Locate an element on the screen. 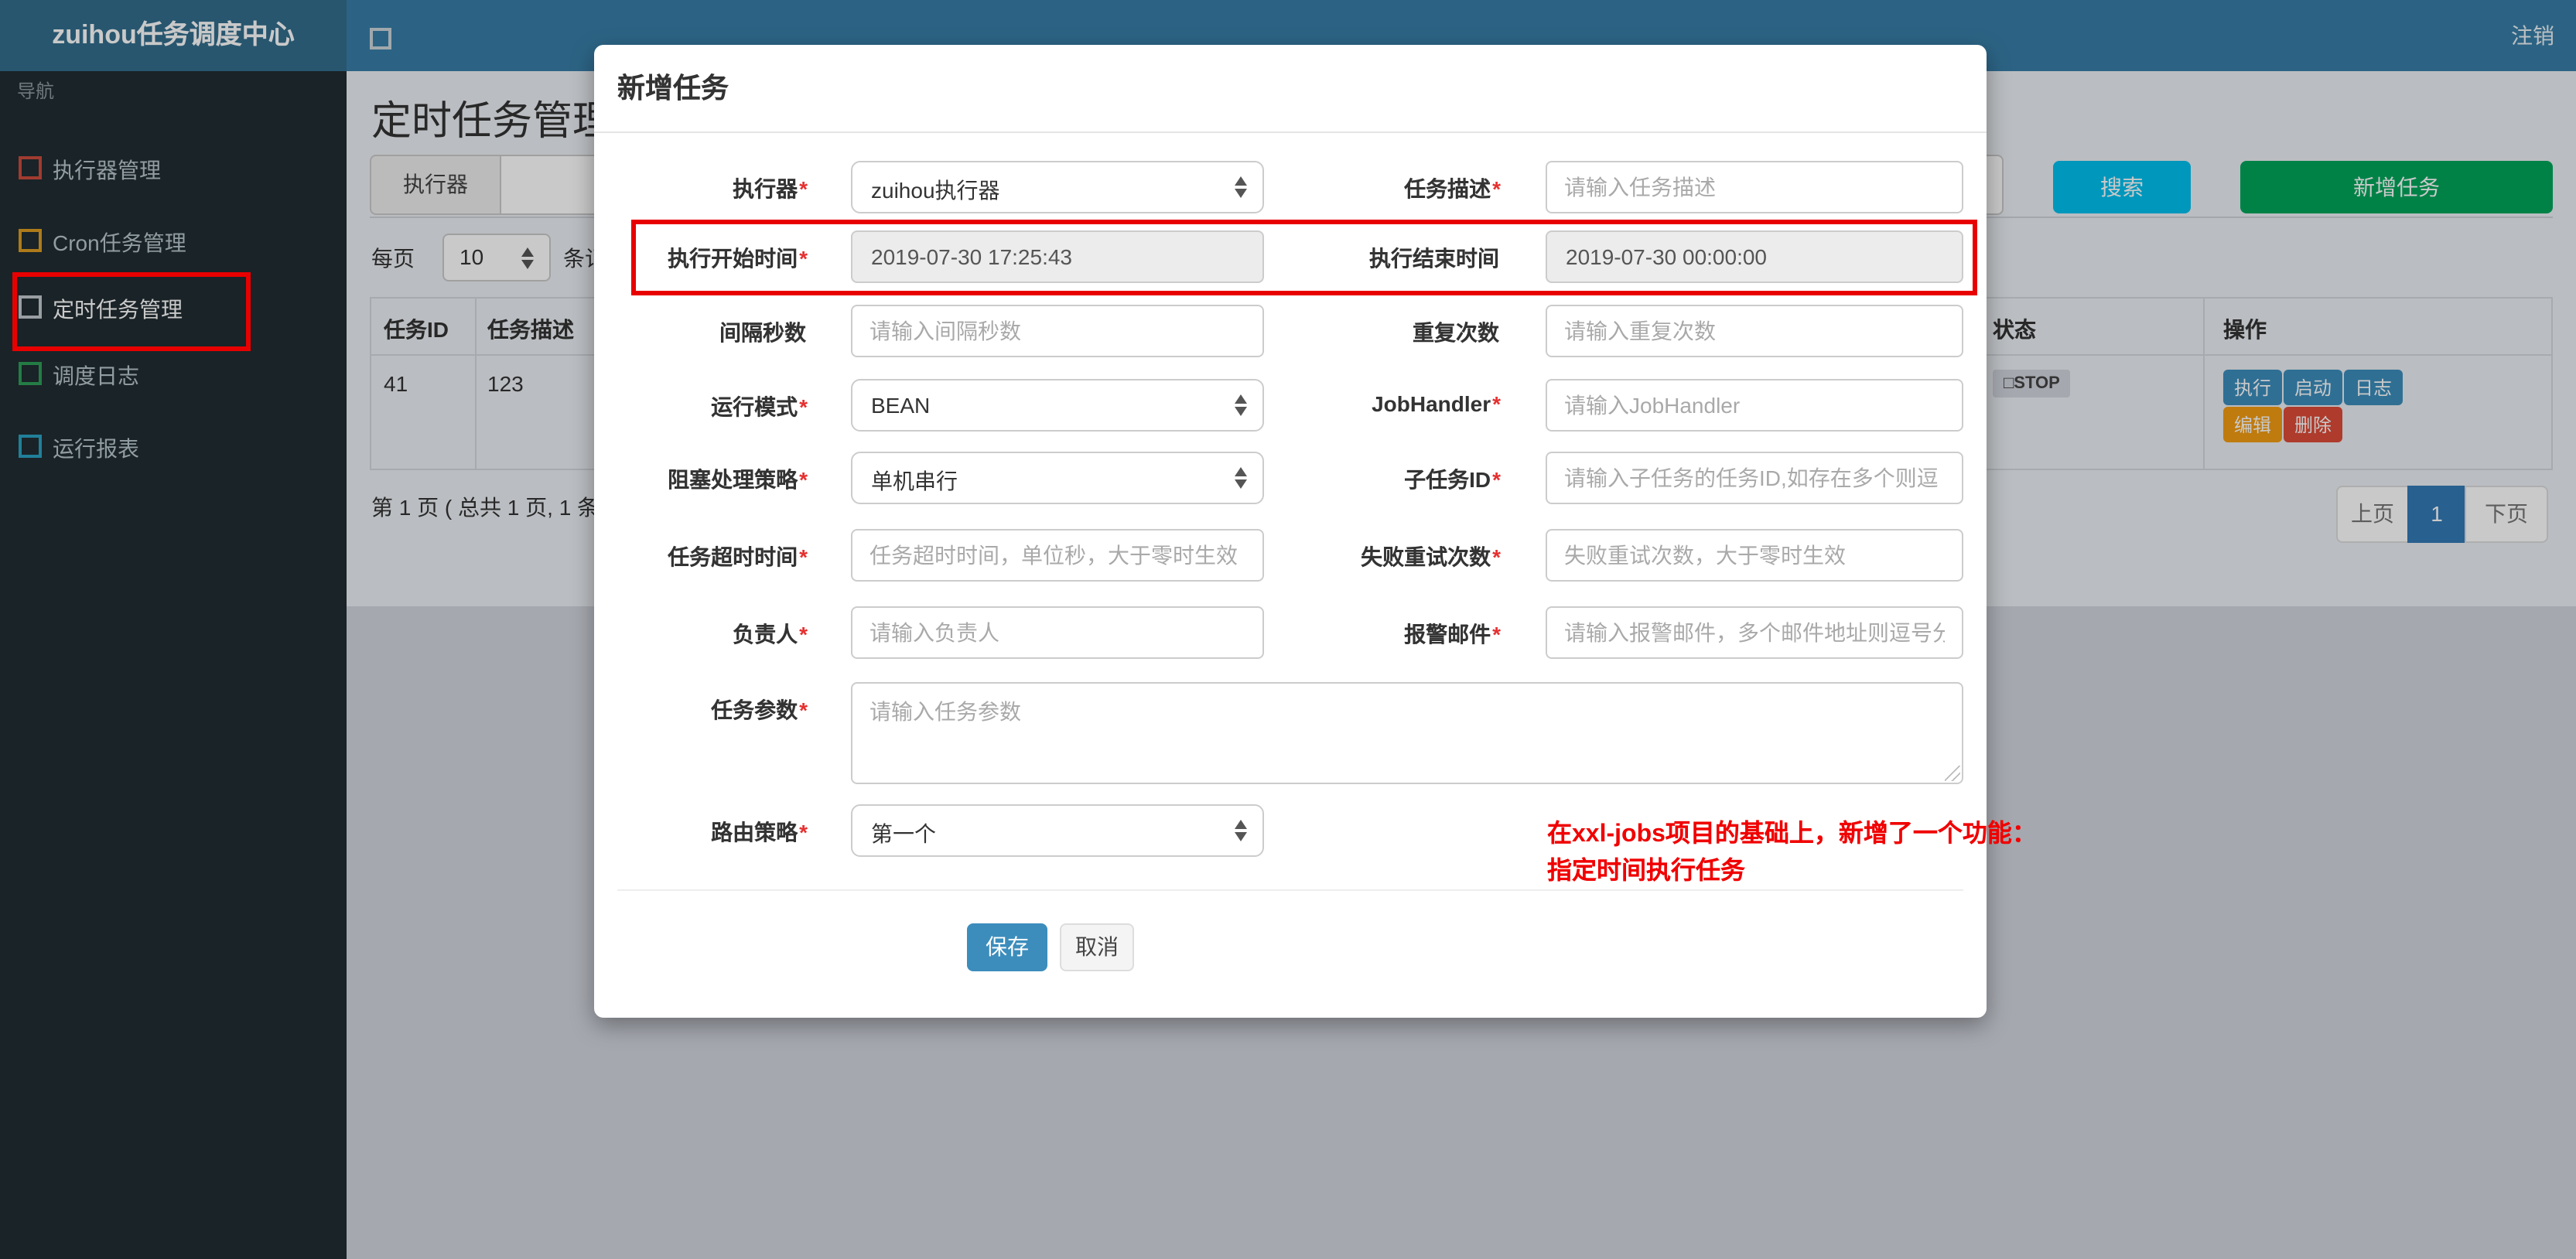 This screenshot has width=2576, height=1259. note-line-2: 指定时间执行任务 is located at coordinates (1646, 872).